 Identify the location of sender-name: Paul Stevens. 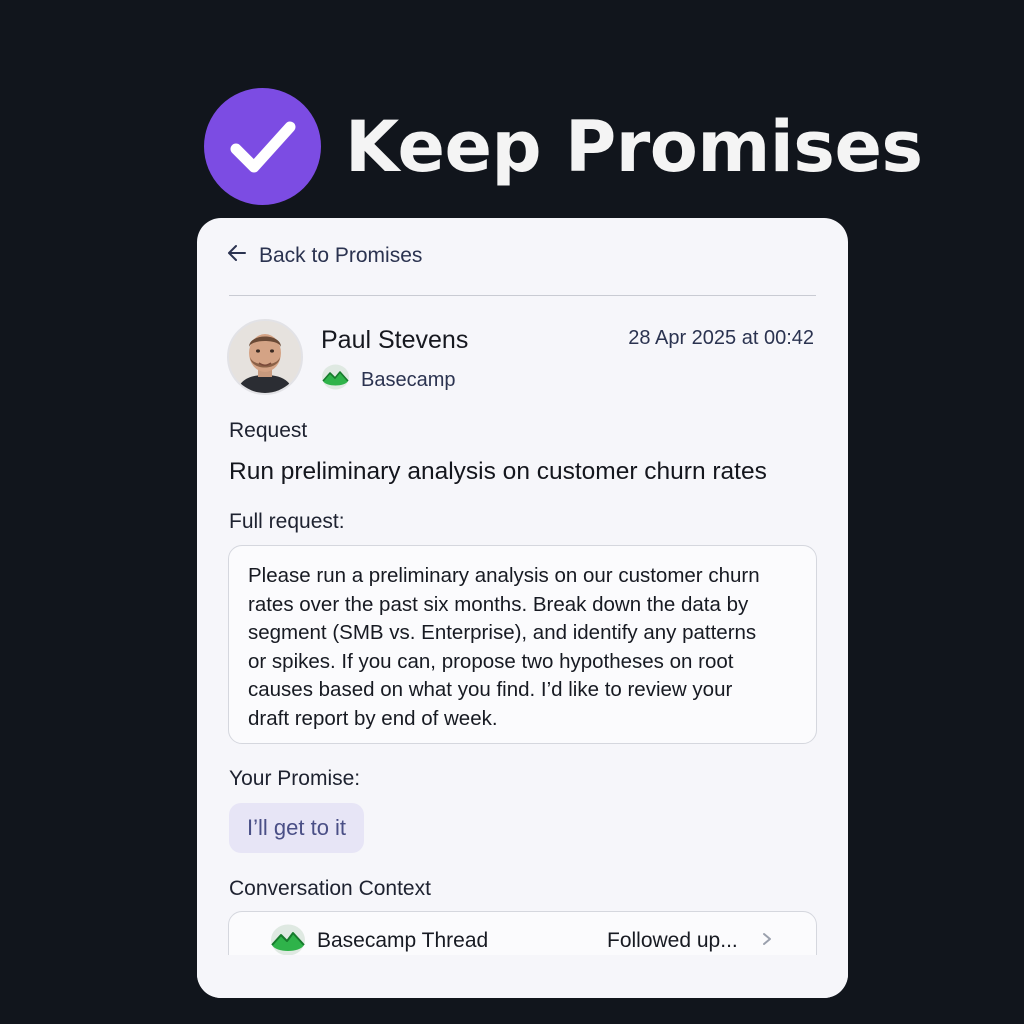
(395, 340).